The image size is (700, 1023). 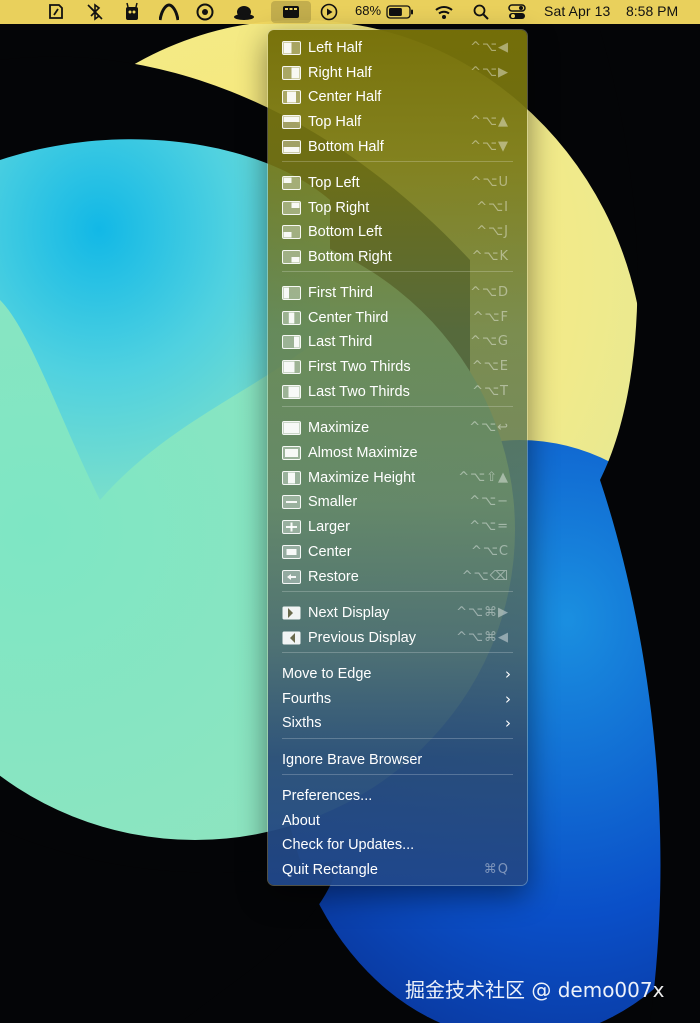 I want to click on menu-item-top-half: Top Half ^⌥▲, so click(x=397, y=122).